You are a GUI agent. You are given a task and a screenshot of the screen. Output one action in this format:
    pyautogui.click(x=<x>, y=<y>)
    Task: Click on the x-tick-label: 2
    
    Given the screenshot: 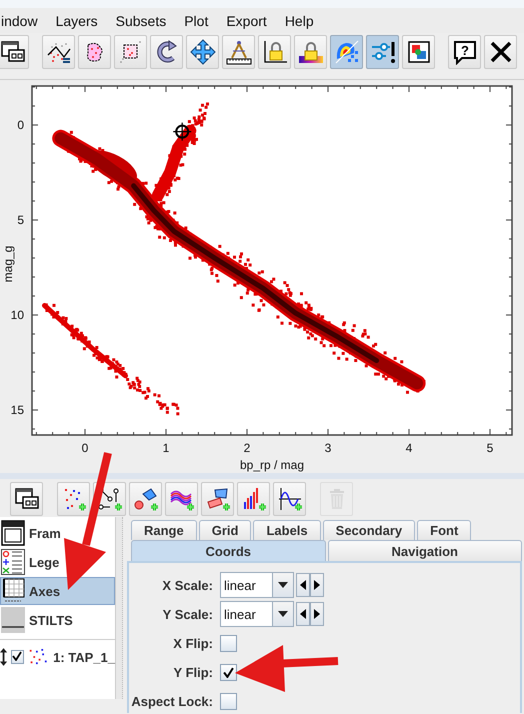 What is the action you would take?
    pyautogui.click(x=247, y=448)
    